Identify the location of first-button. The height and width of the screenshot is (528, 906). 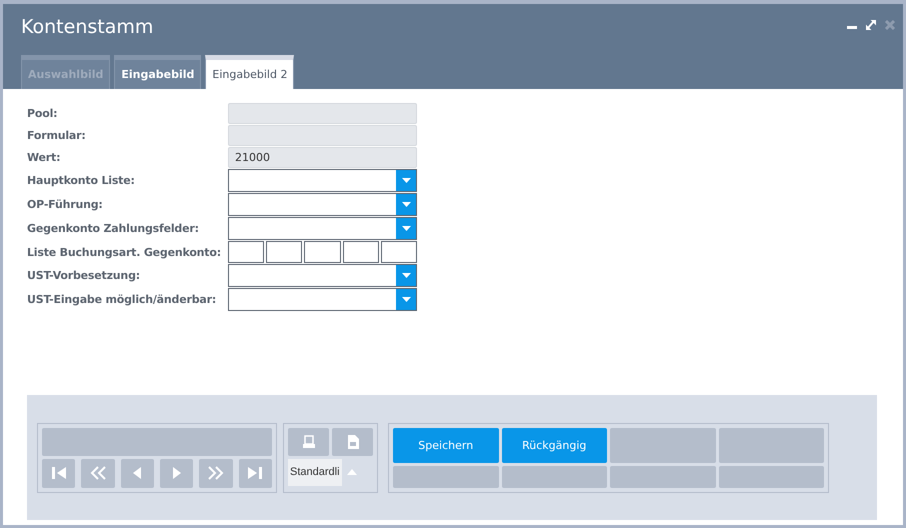
(59, 473).